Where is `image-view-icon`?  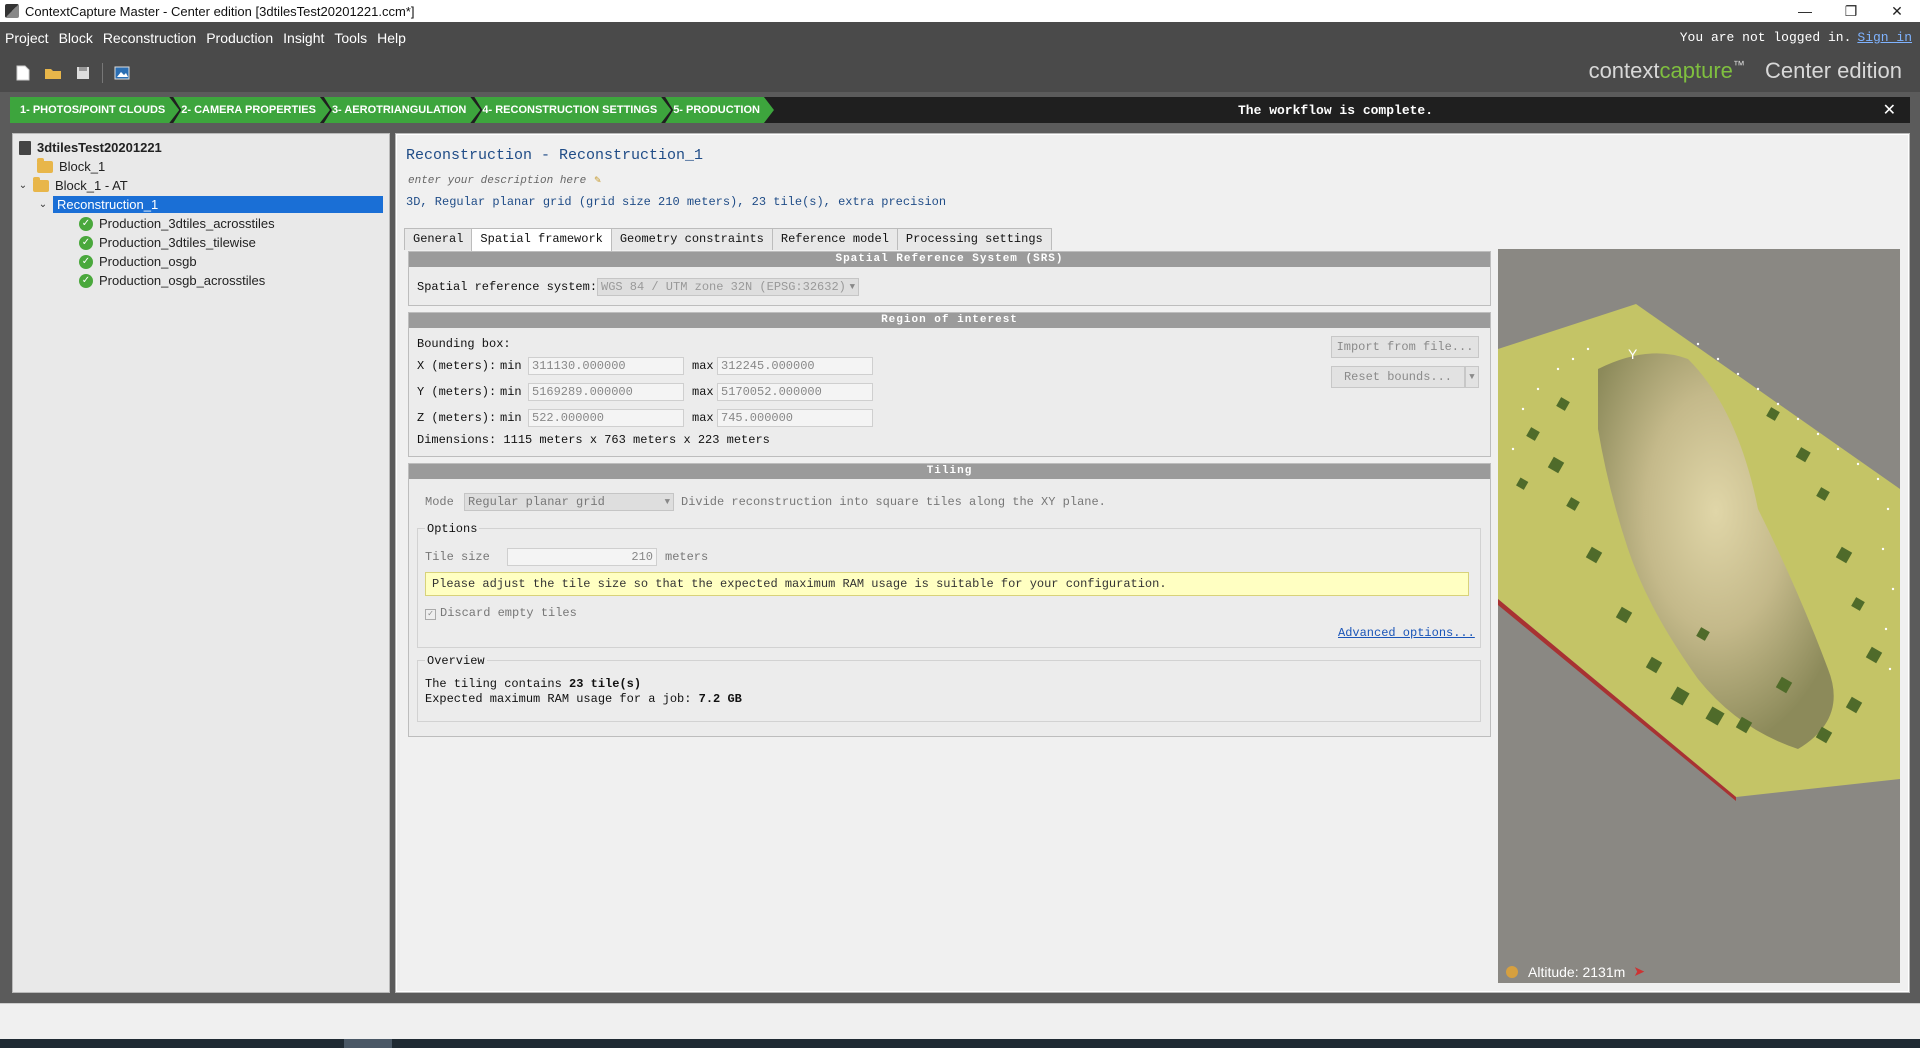 image-view-icon is located at coordinates (122, 73).